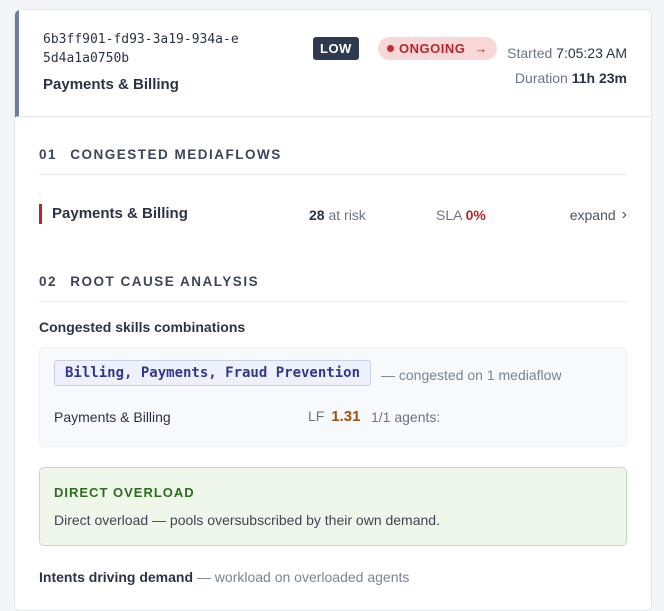  I want to click on arrow-right-icon: →, so click(481, 48).